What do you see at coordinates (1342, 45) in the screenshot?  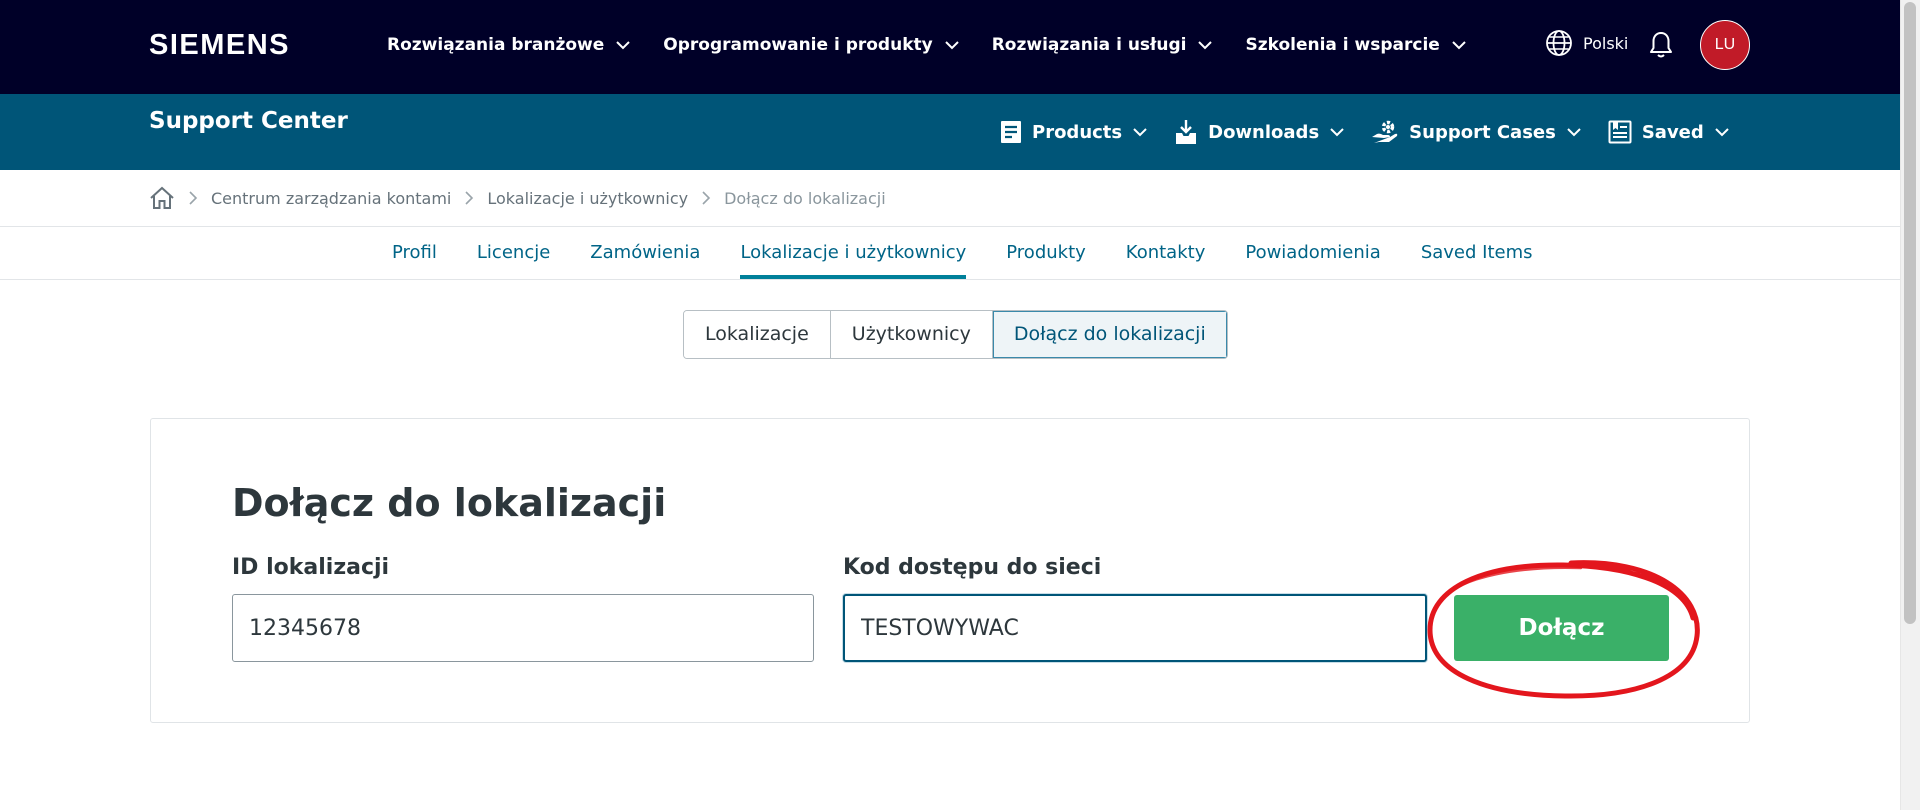 I see `nav-label: Szkolenia i wsparcie` at bounding box center [1342, 45].